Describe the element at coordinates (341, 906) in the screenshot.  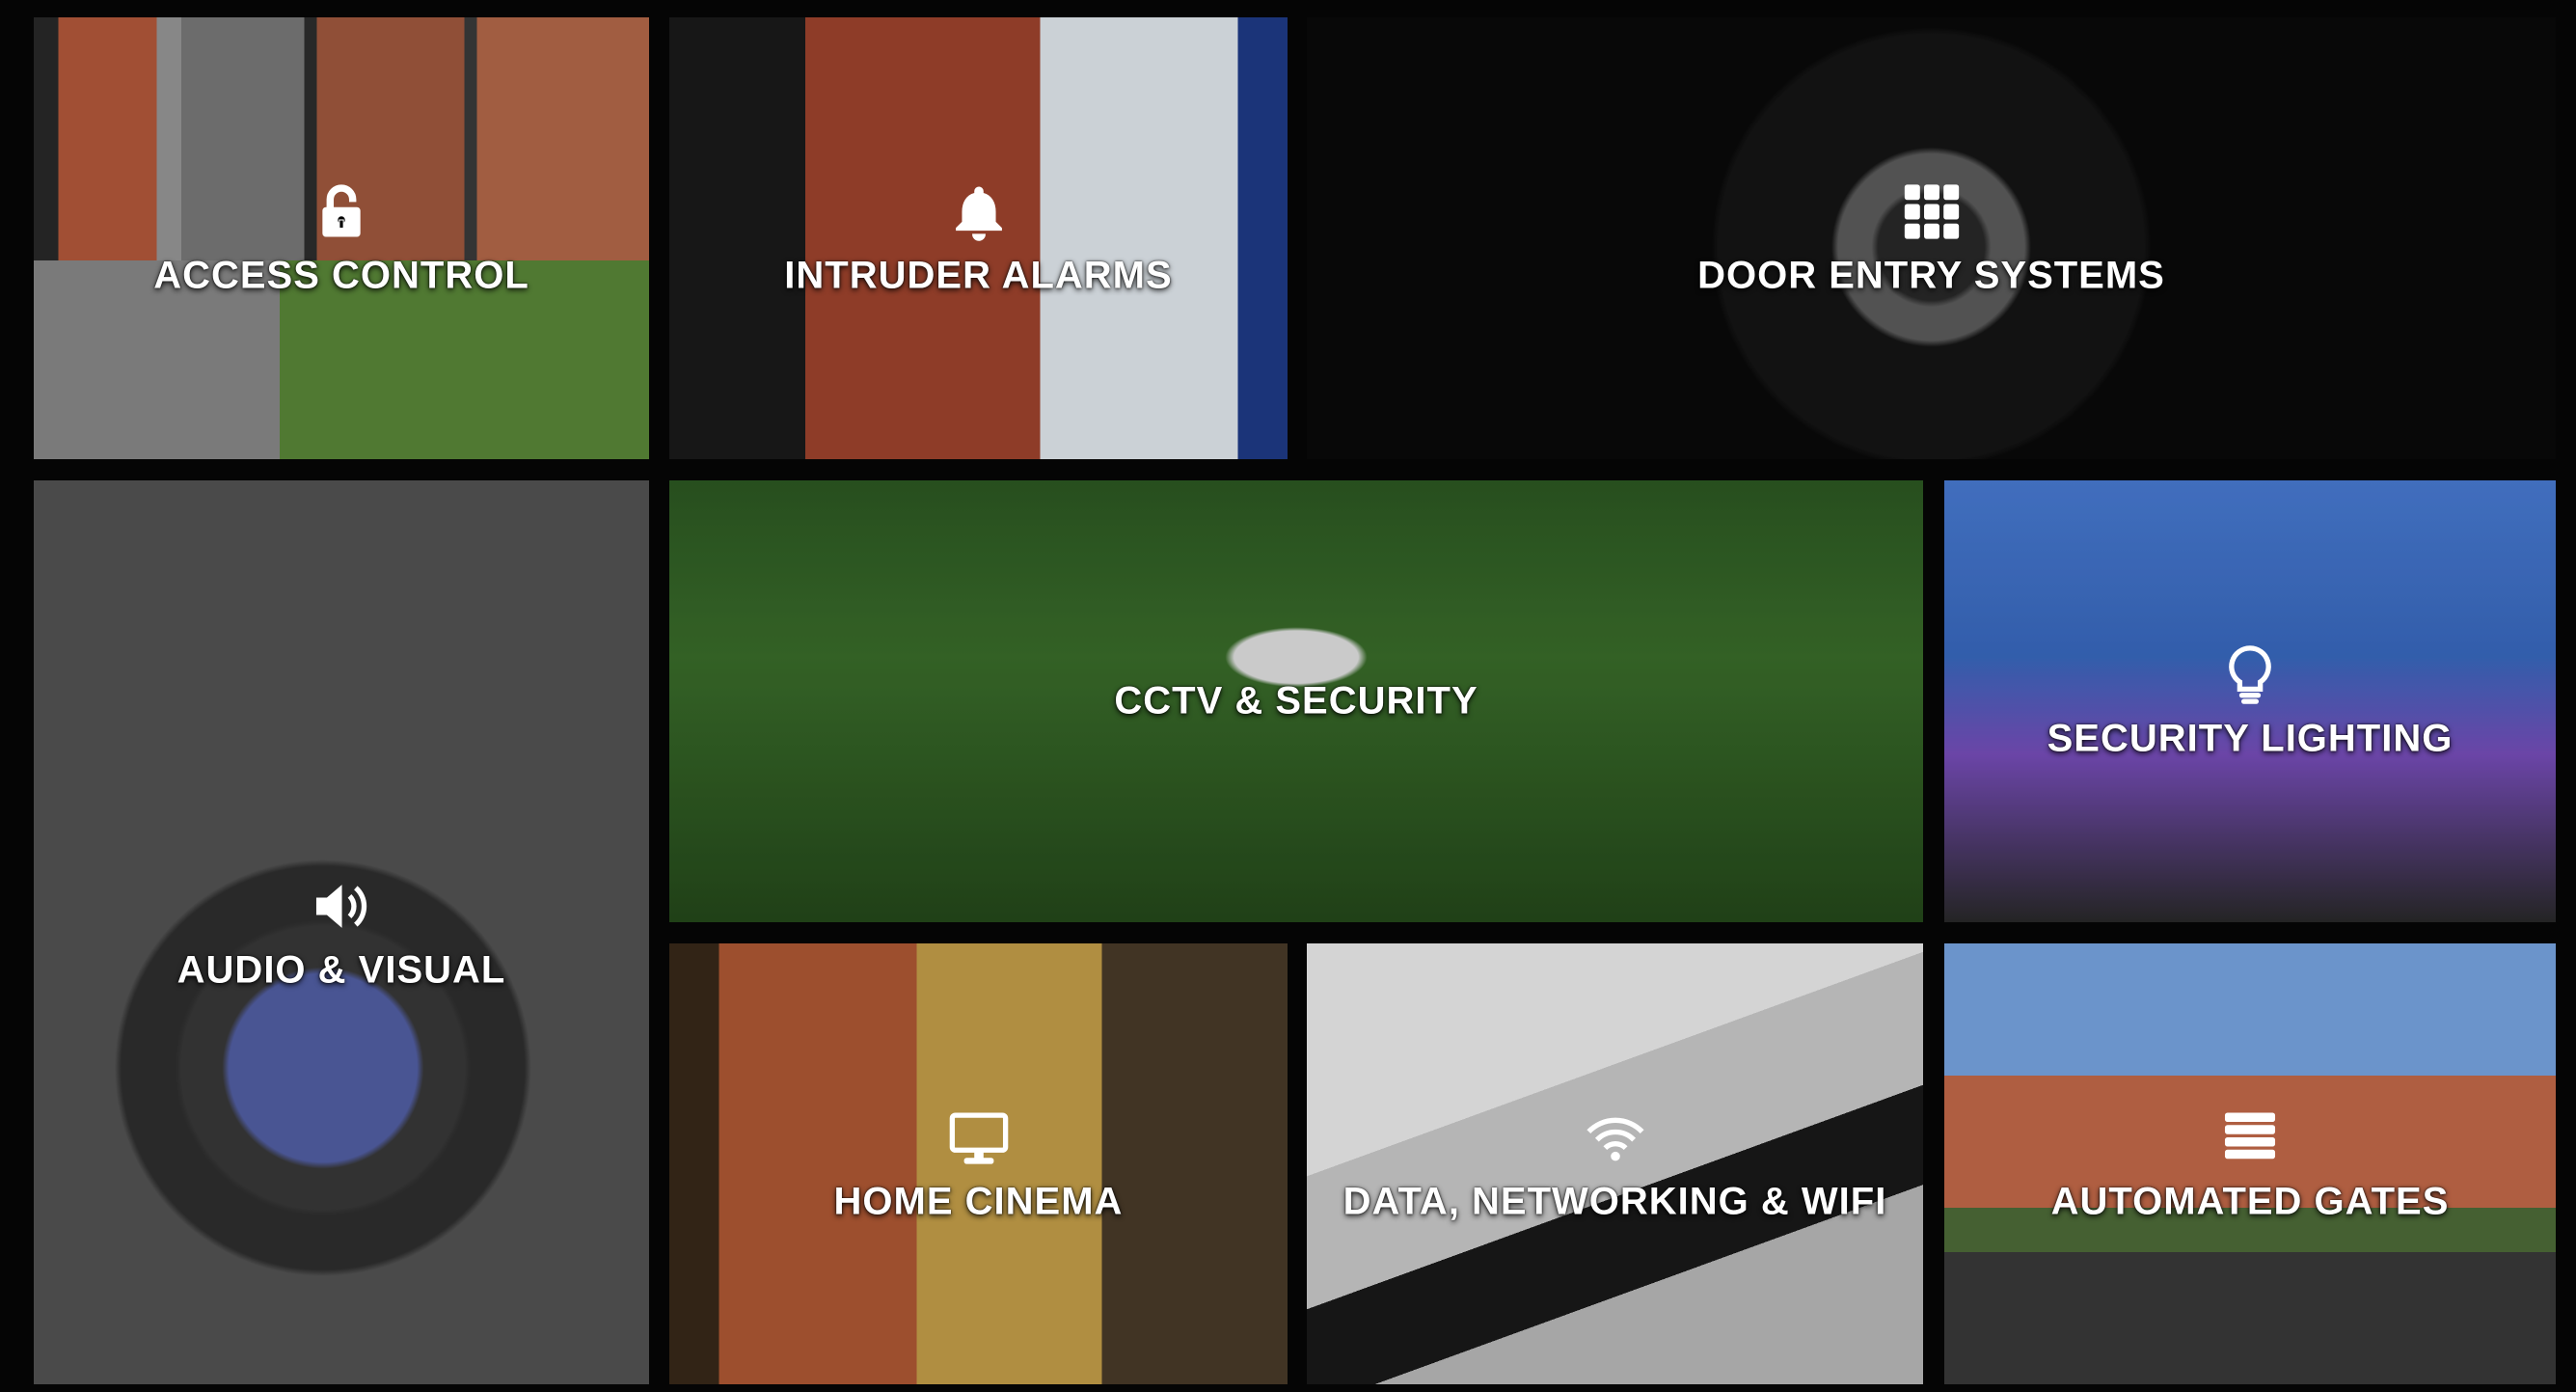
I see `speaker-icon` at that location.